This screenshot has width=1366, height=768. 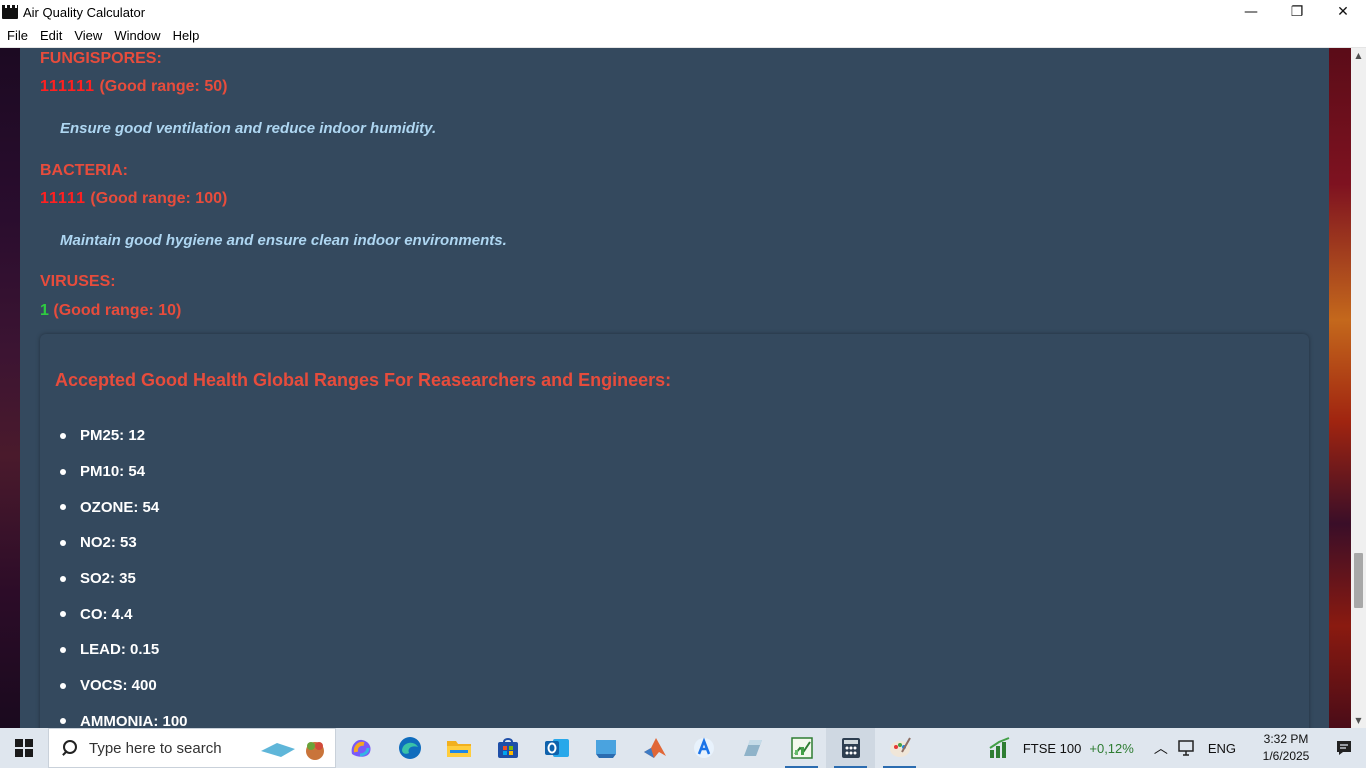 I want to click on paint-icon, so click(x=899, y=748).